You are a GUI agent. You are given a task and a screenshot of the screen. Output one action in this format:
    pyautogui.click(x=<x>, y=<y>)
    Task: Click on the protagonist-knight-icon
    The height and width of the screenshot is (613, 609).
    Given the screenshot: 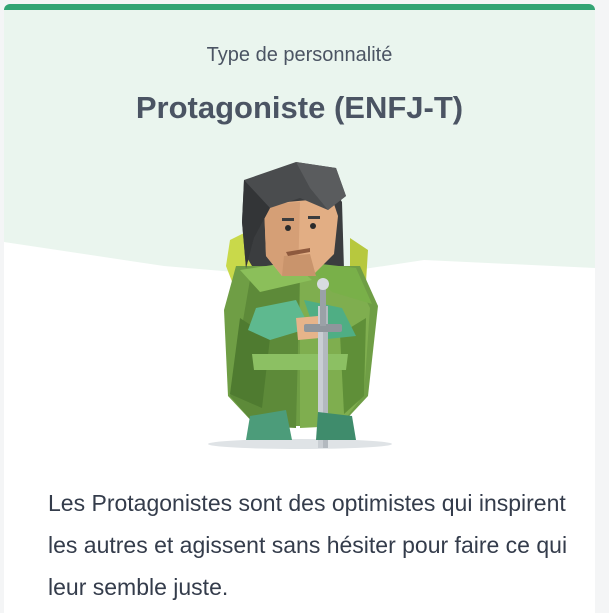 What is the action you would take?
    pyautogui.click(x=300, y=305)
    